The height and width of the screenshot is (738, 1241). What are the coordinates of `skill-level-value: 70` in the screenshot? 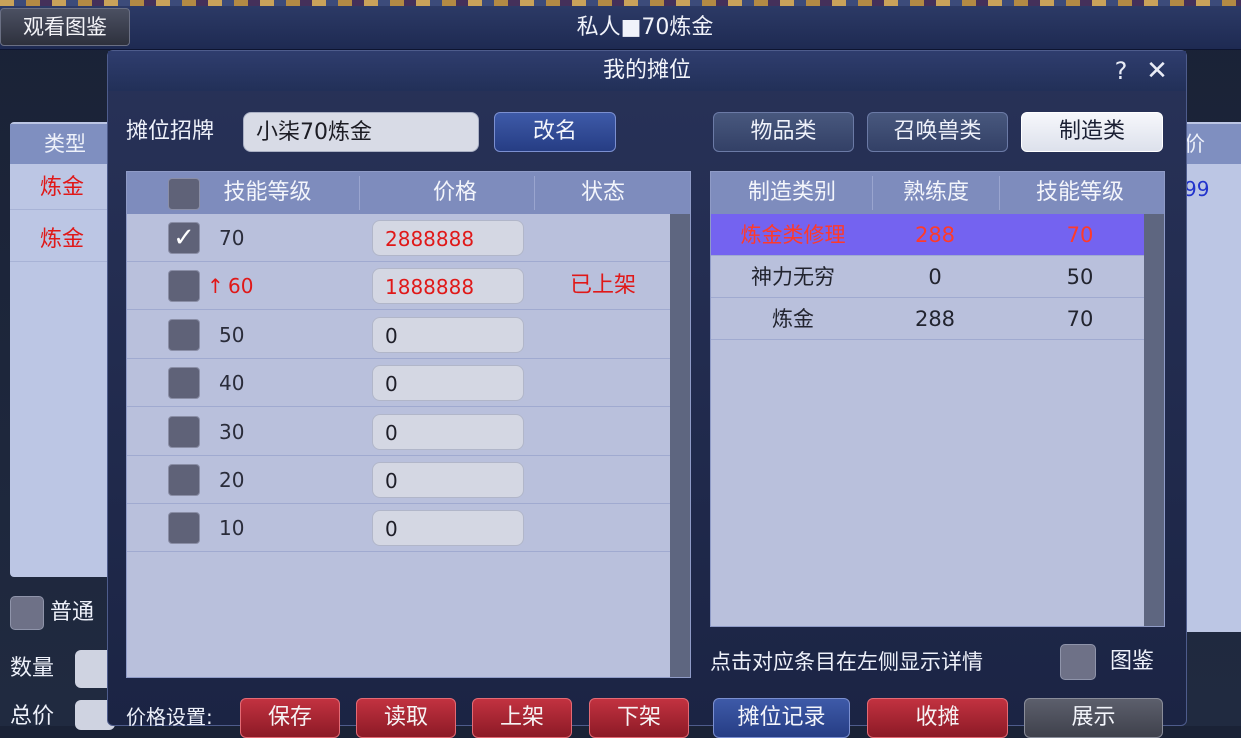 It's located at (232, 238).